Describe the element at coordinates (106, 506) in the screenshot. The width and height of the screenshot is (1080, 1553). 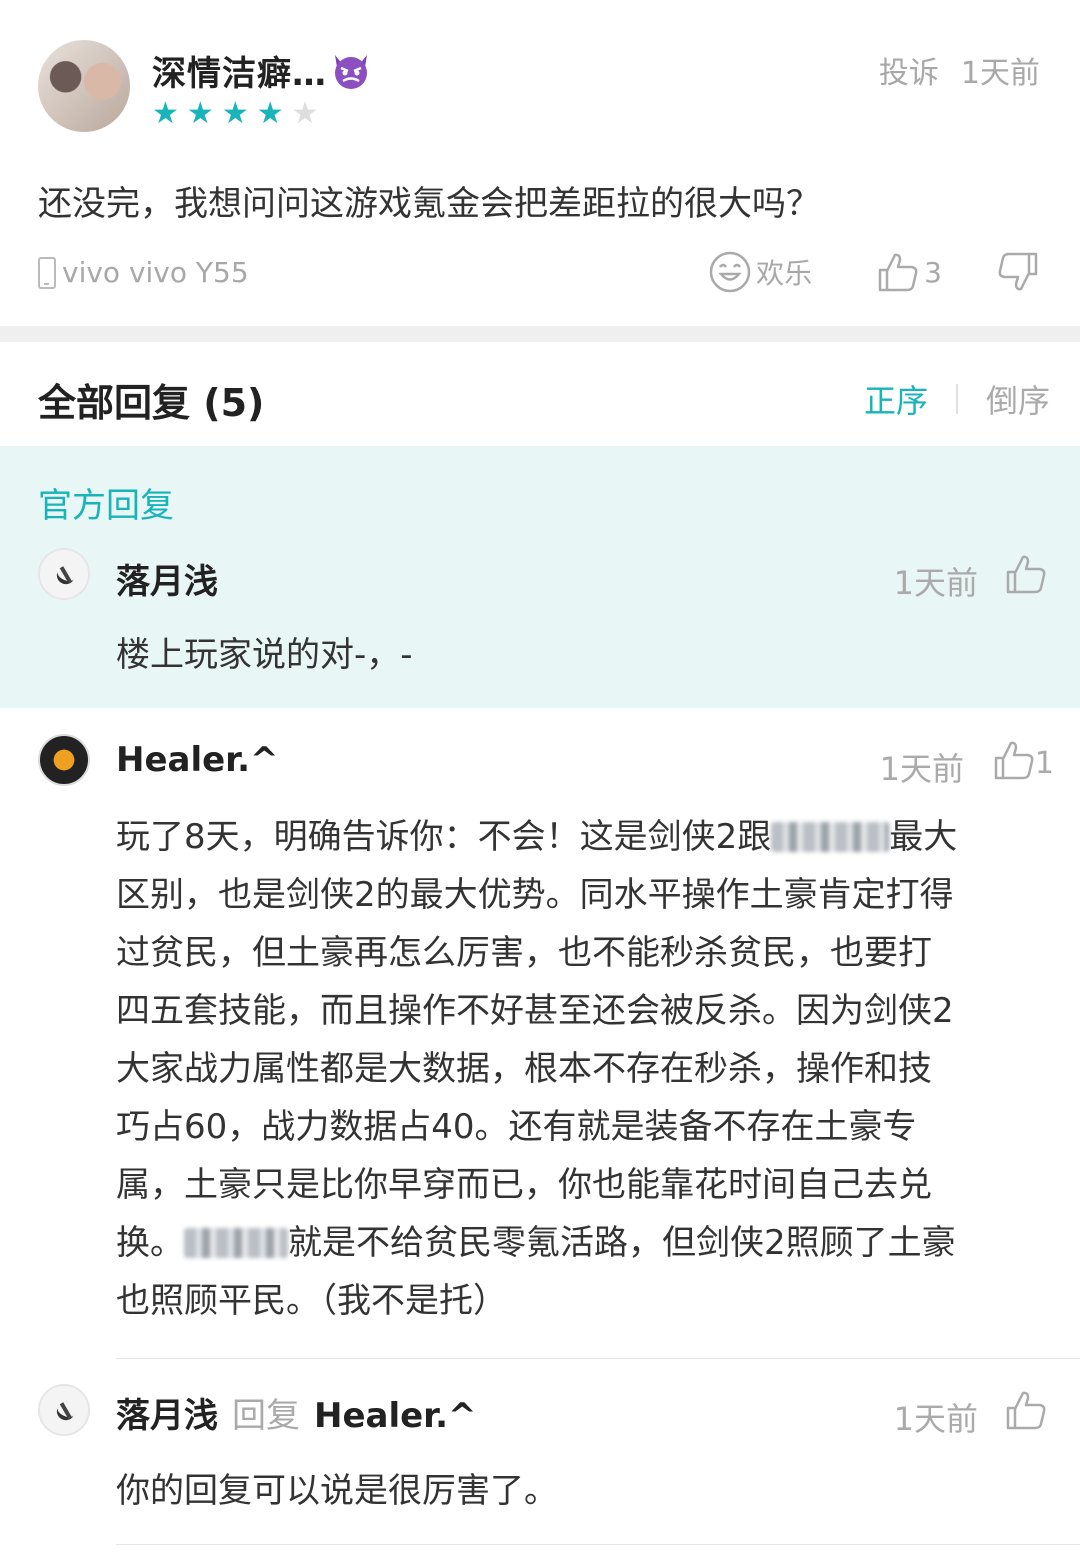
I see `official-reply-label: 官方回复` at that location.